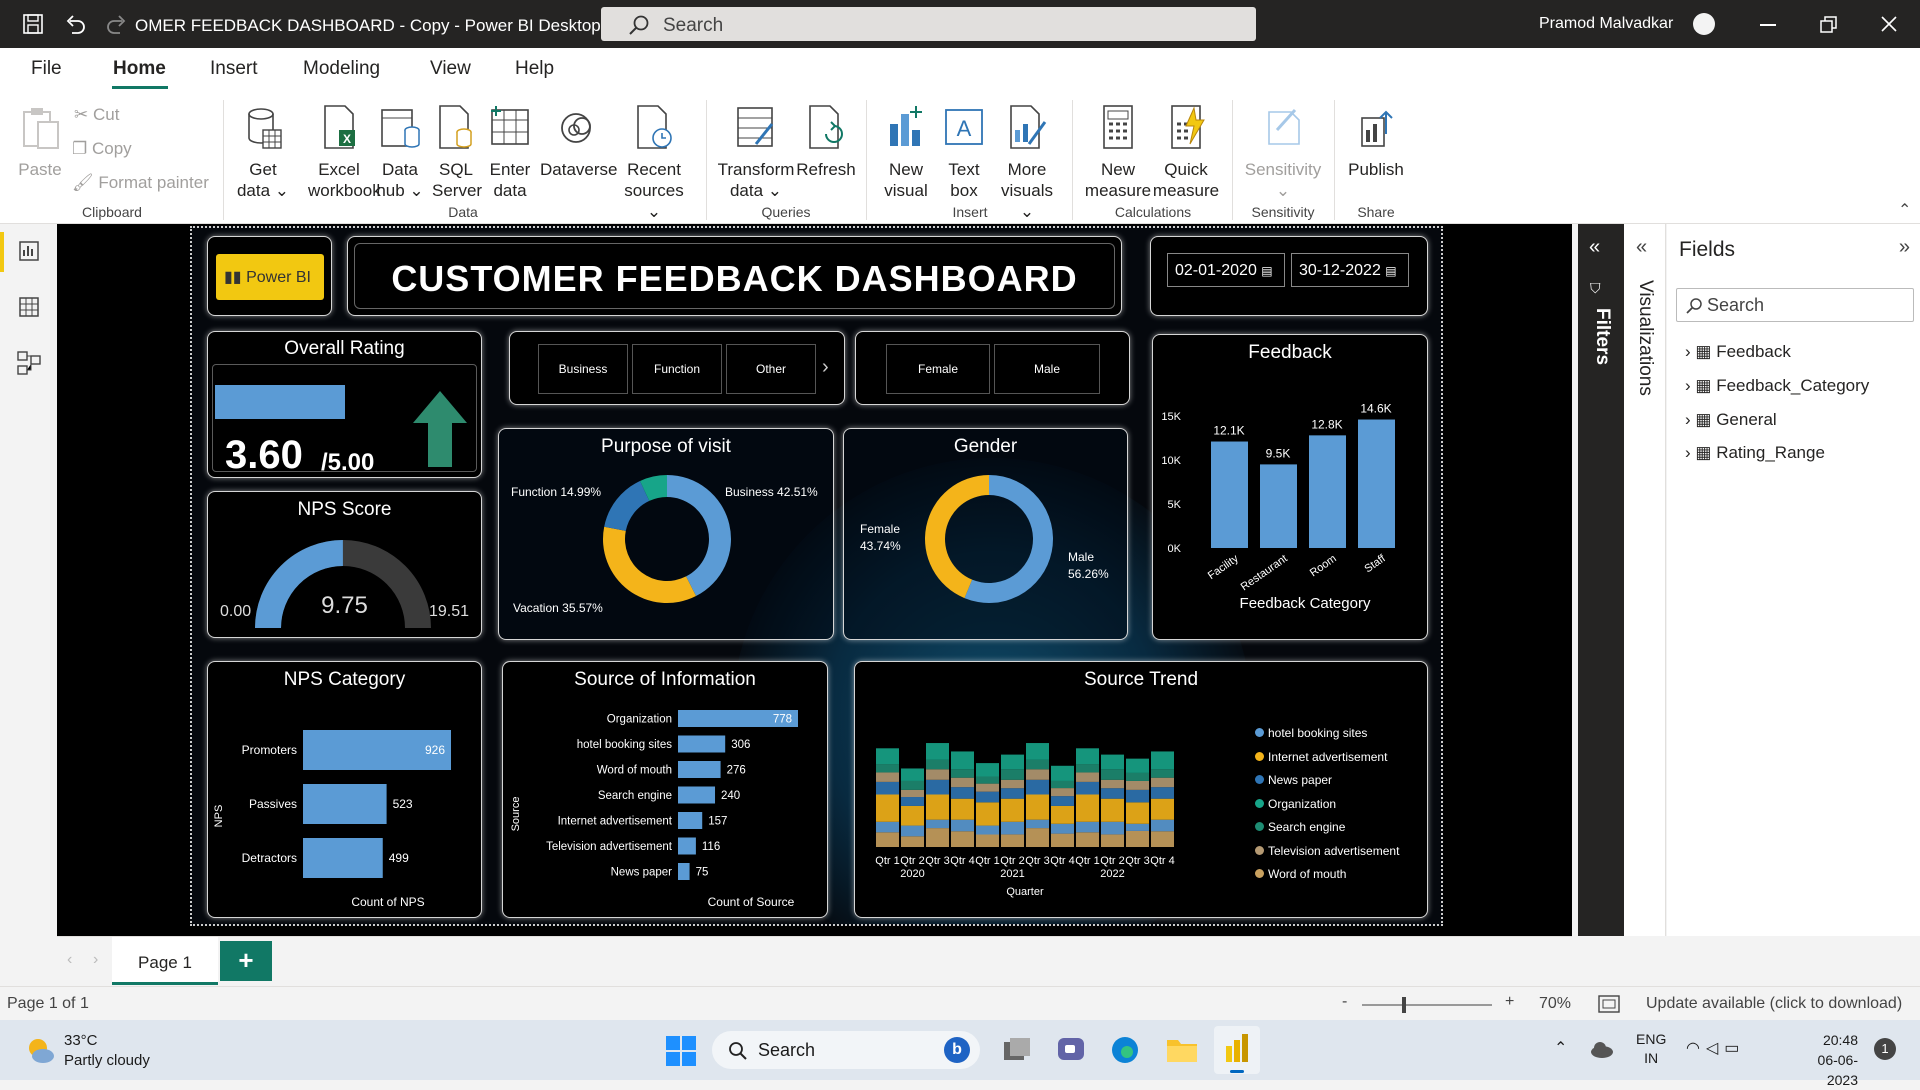  I want to click on field-table-rating-range: › ▦ Rating_Range, so click(1755, 453).